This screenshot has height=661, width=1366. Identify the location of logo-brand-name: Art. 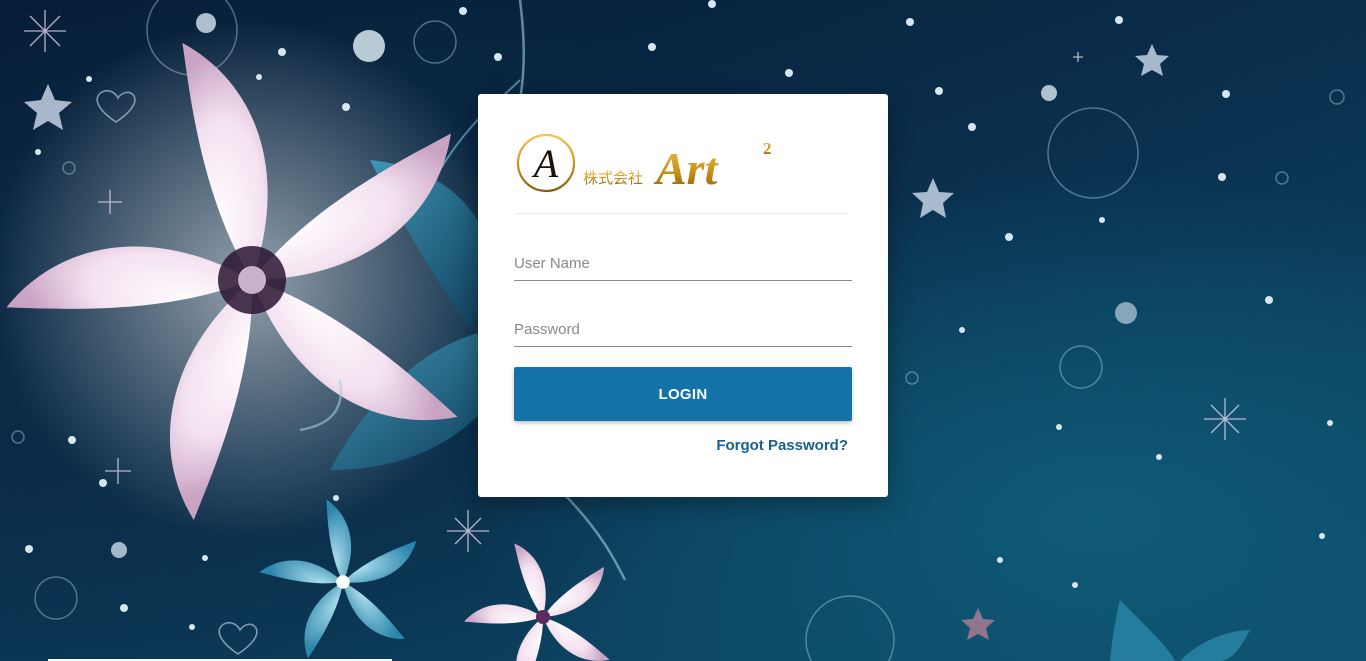
(686, 168).